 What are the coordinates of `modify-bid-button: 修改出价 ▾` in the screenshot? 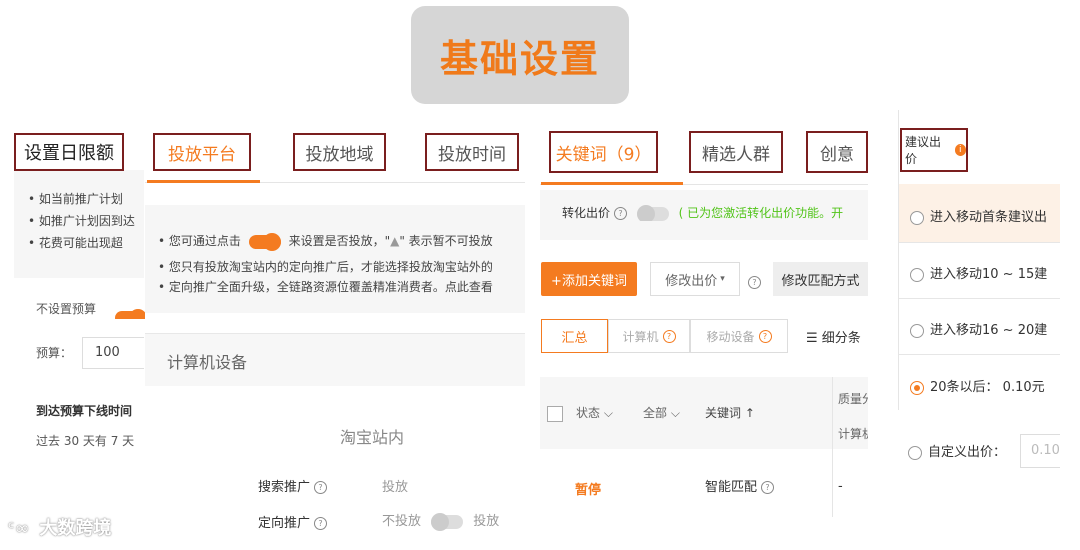 It's located at (695, 279).